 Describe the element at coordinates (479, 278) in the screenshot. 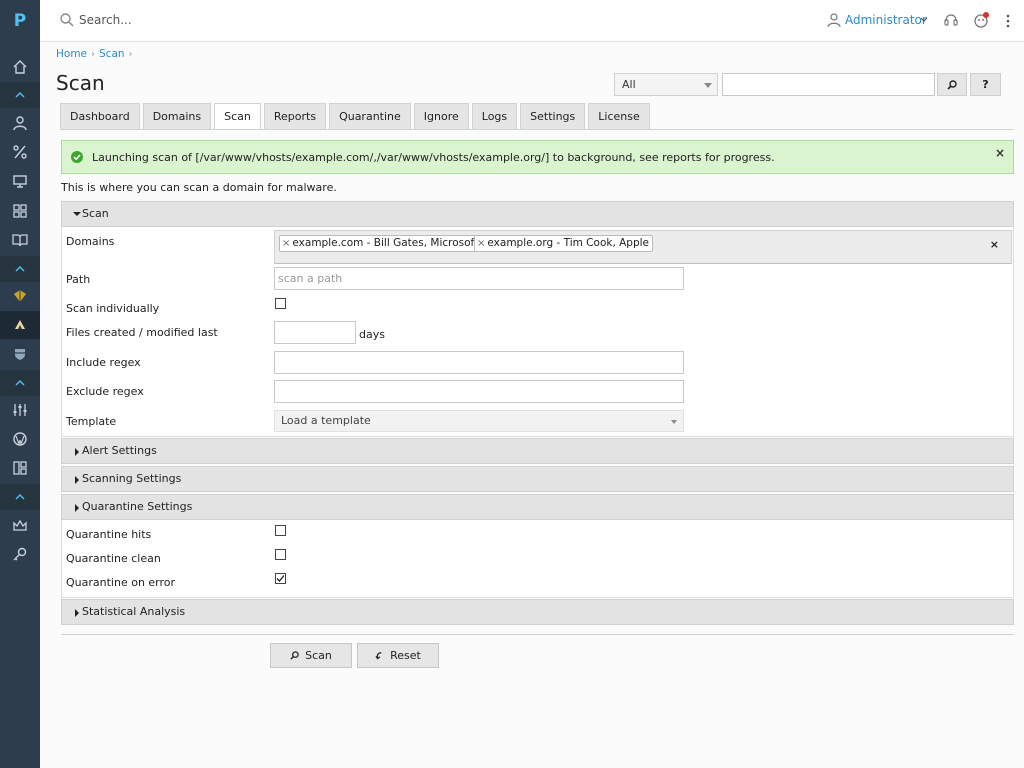

I see `path-input: scan a path` at that location.